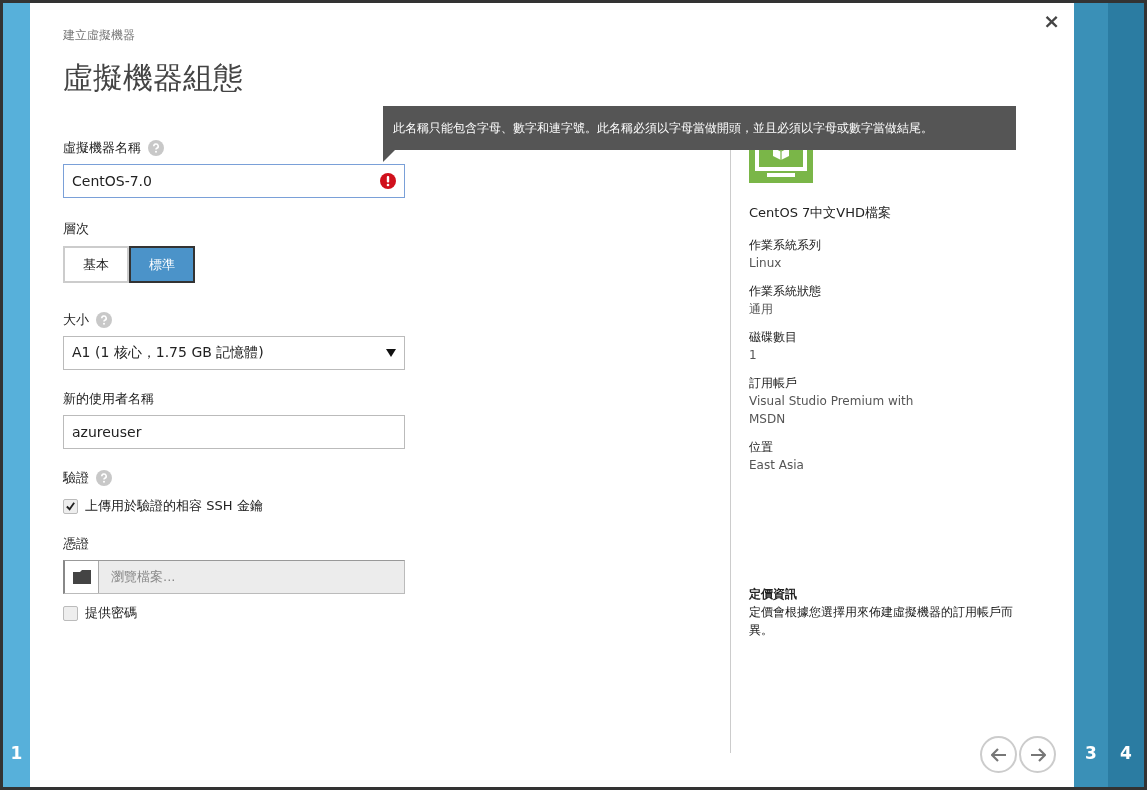 Image resolution: width=1147 pixels, height=790 pixels. Describe the element at coordinates (881, 621) in the screenshot. I see `pricing-text: 定價會根據您選擇用來佈建虛擬機器的訂用帳戶而異。` at that location.